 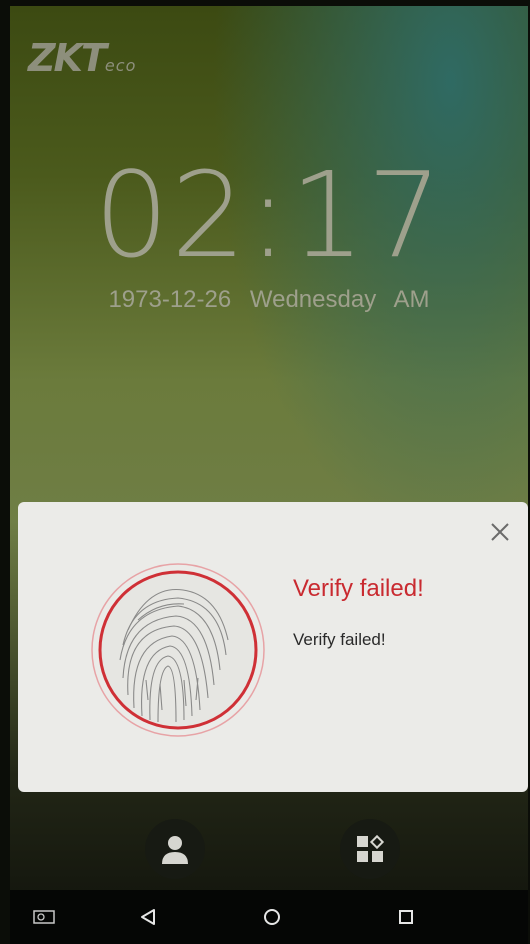 What do you see at coordinates (406, 917) in the screenshot?
I see `recents-icon` at bounding box center [406, 917].